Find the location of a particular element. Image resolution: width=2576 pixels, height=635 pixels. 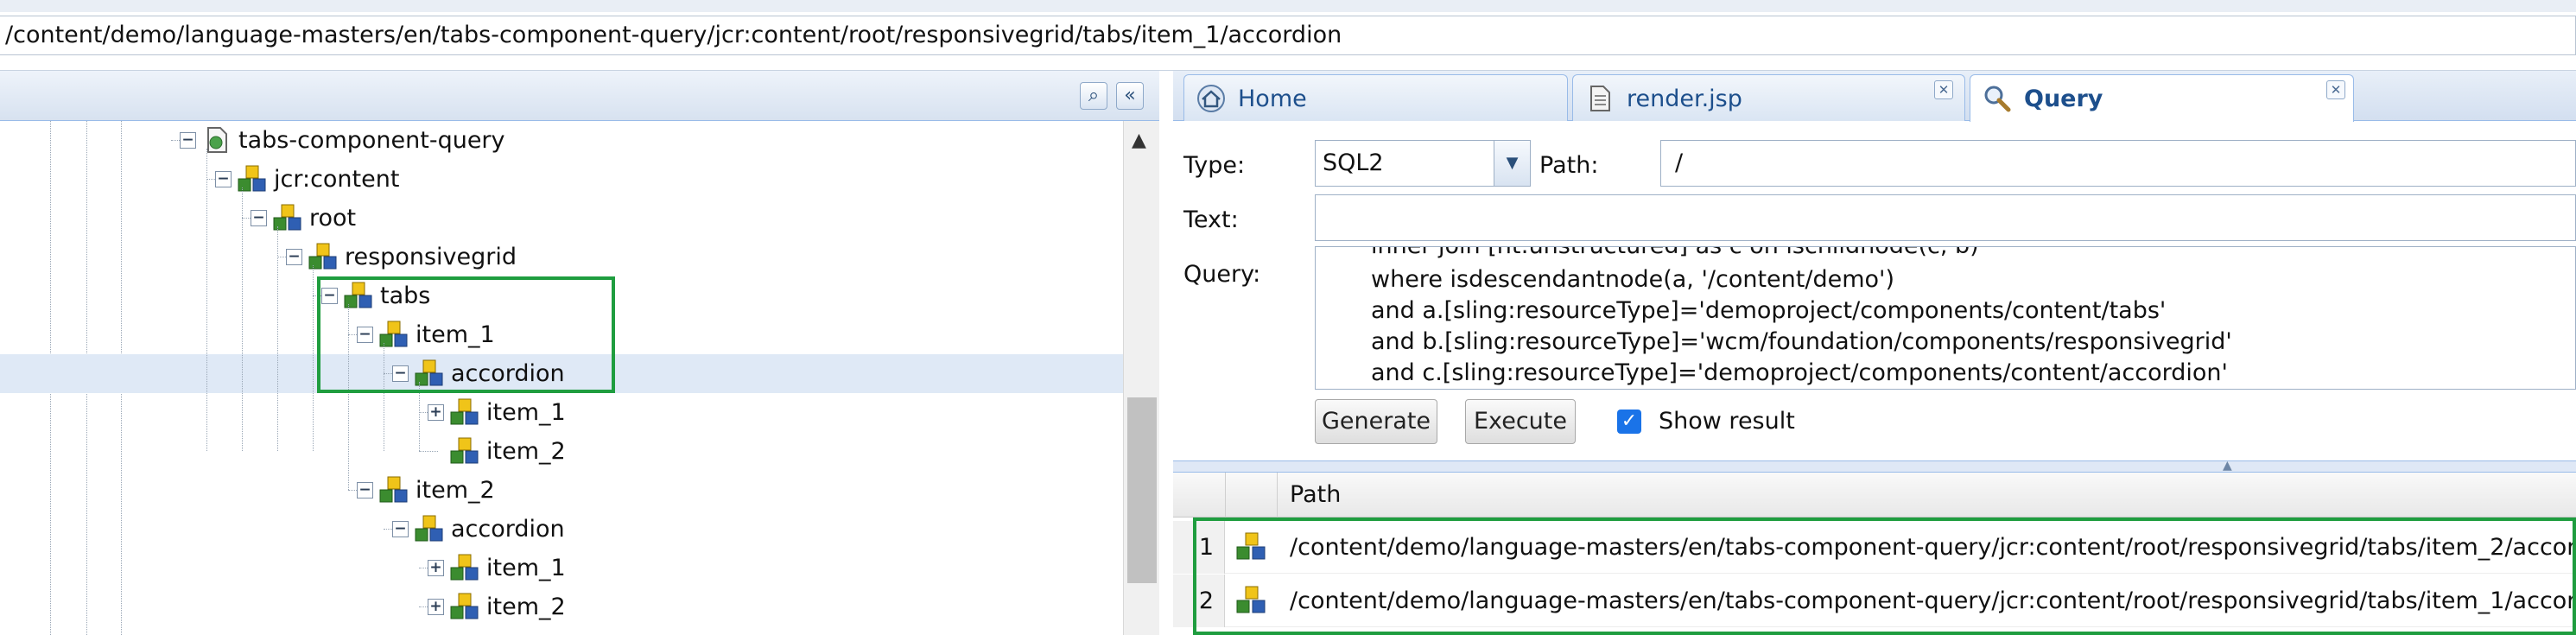

query-label: Query: is located at coordinates (1222, 274).